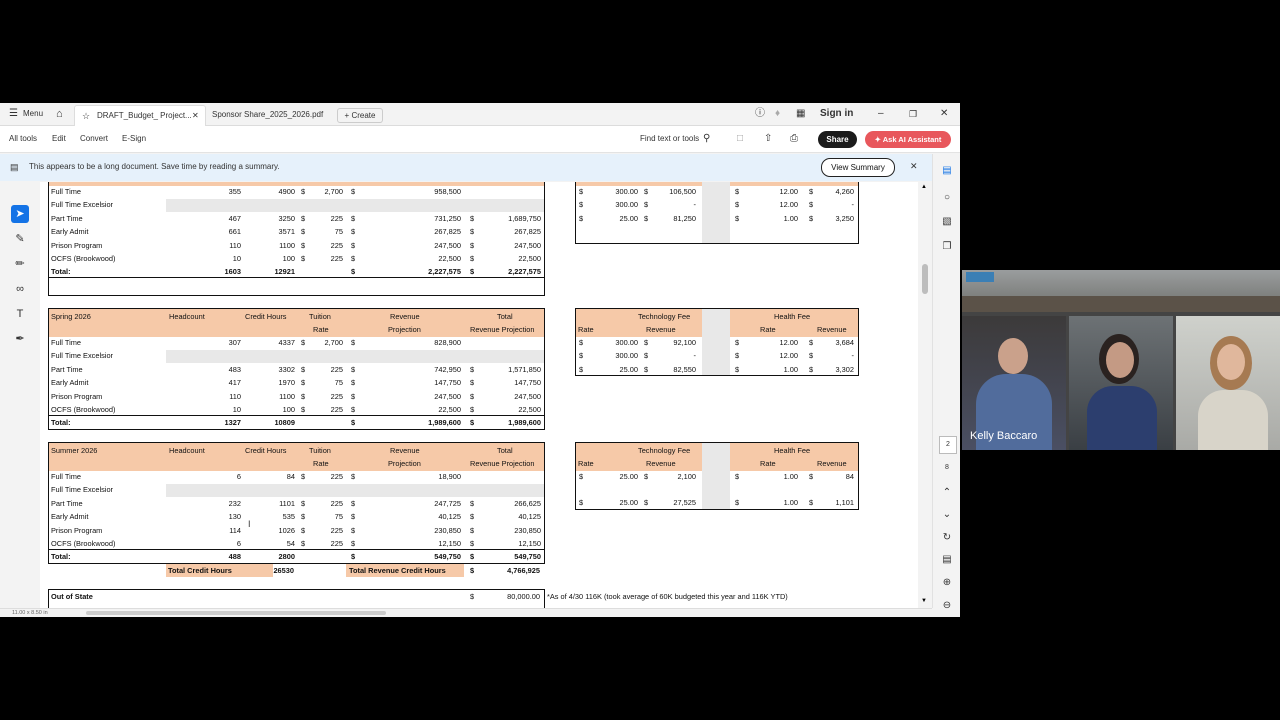  I want to click on vertical-scrollbar: ▲ ▼, so click(925, 395).